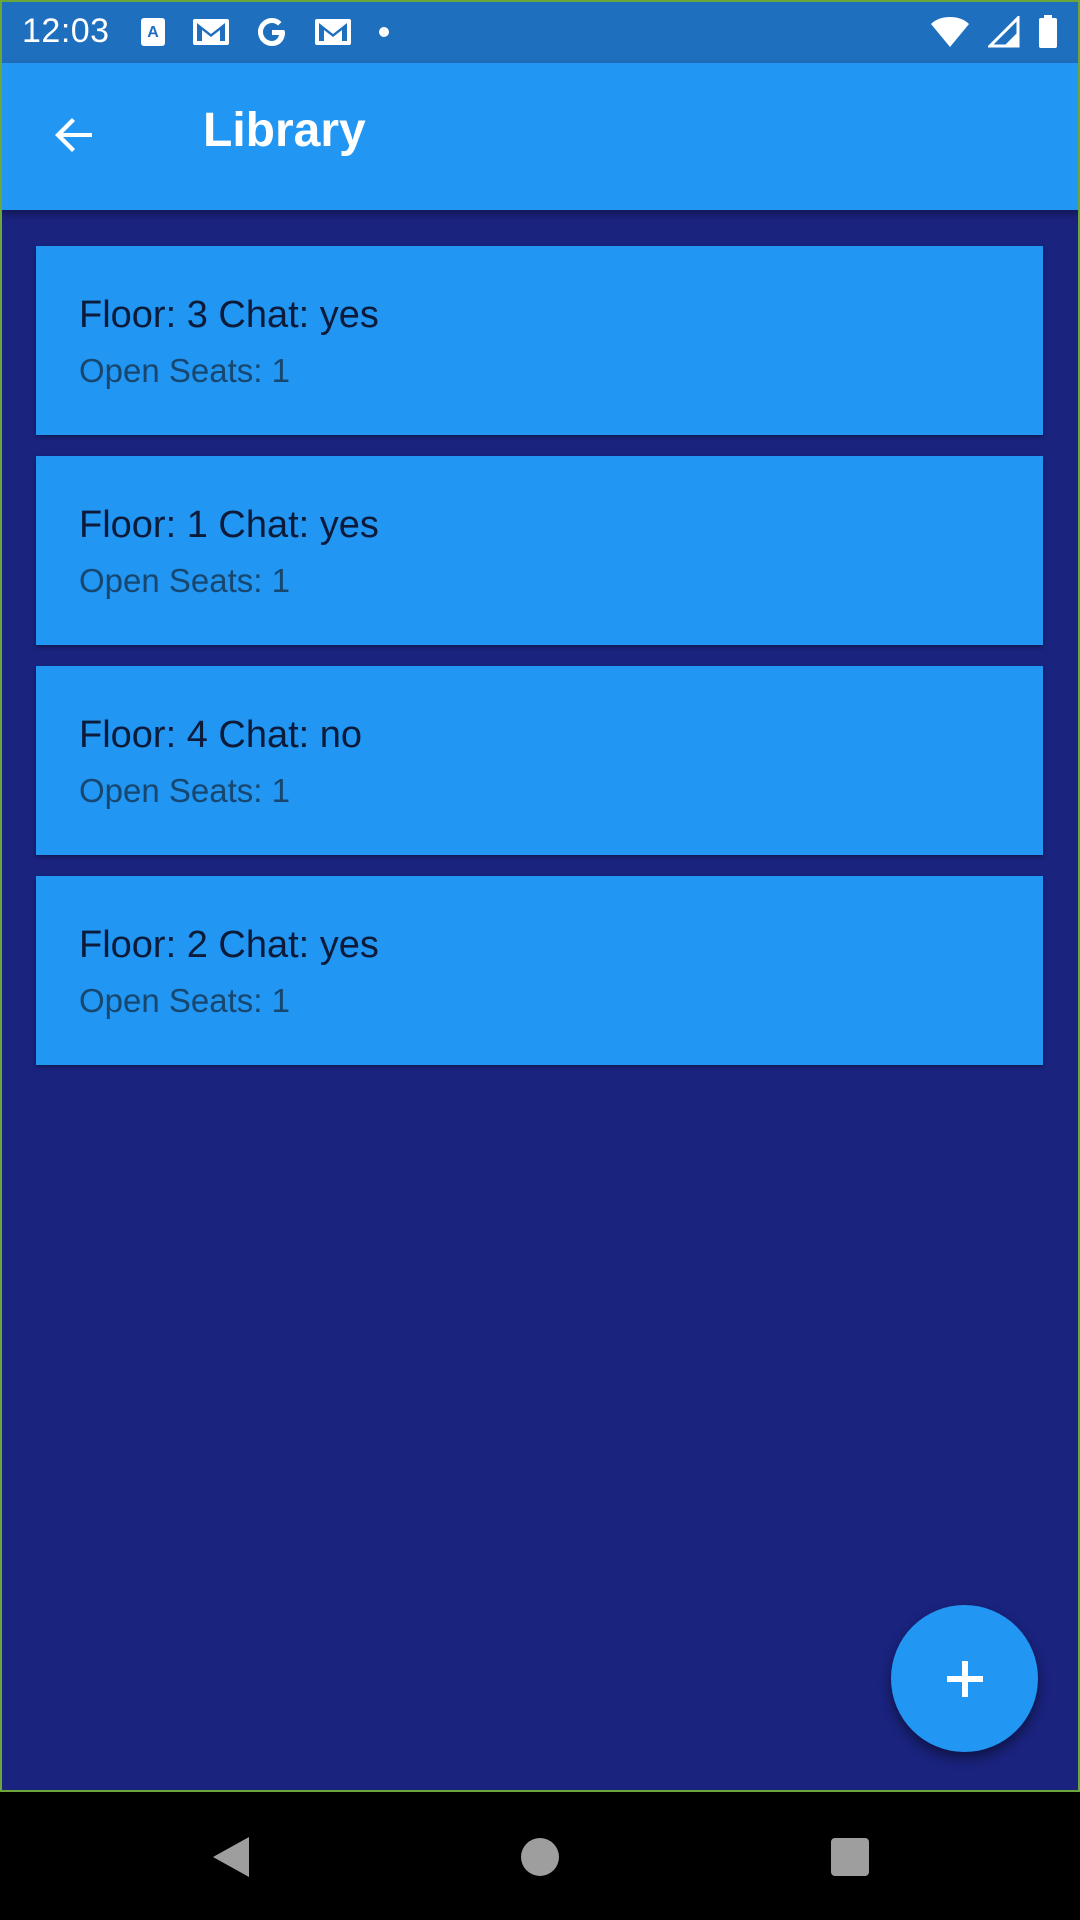 The width and height of the screenshot is (1080, 1920). Describe the element at coordinates (1048, 31) in the screenshot. I see `battery-icon` at that location.